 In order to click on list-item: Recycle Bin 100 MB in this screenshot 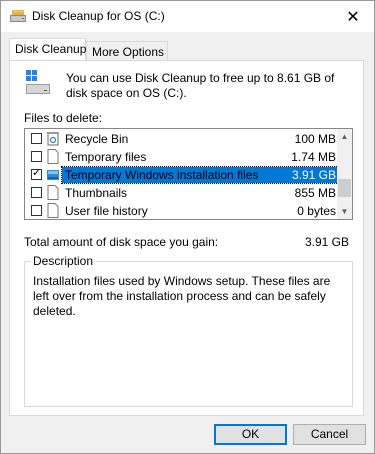, I will do `click(181, 139)`.